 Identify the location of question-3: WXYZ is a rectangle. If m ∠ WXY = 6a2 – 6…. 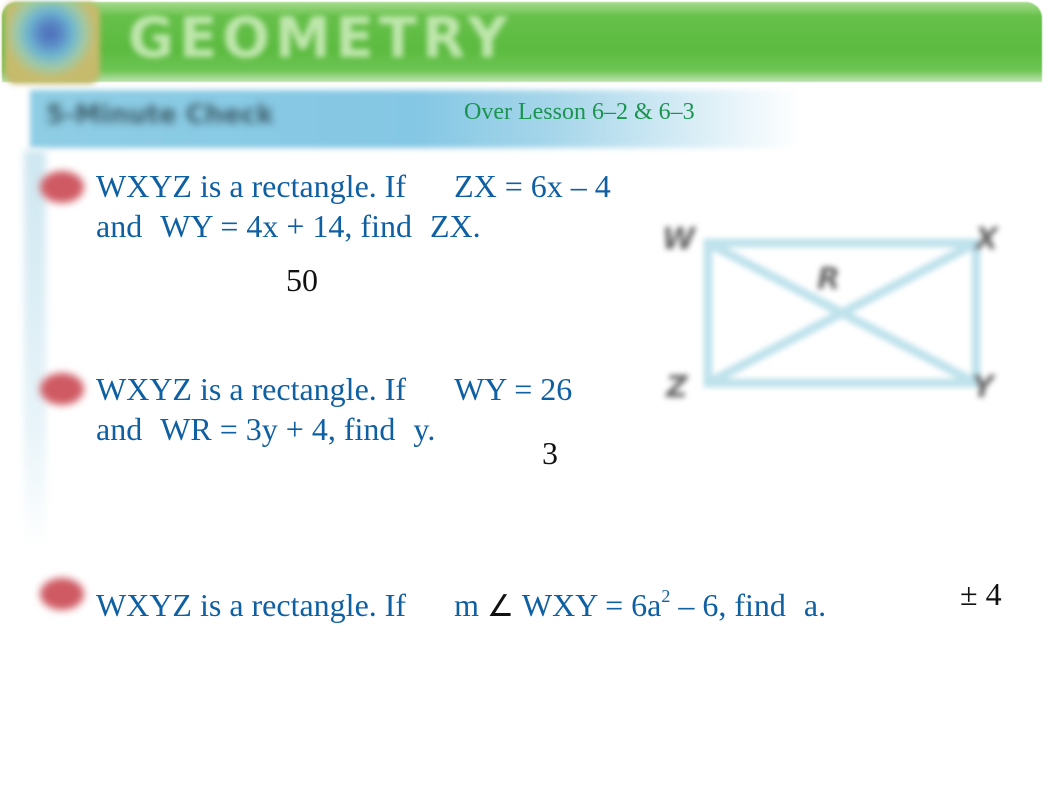
(461, 601).